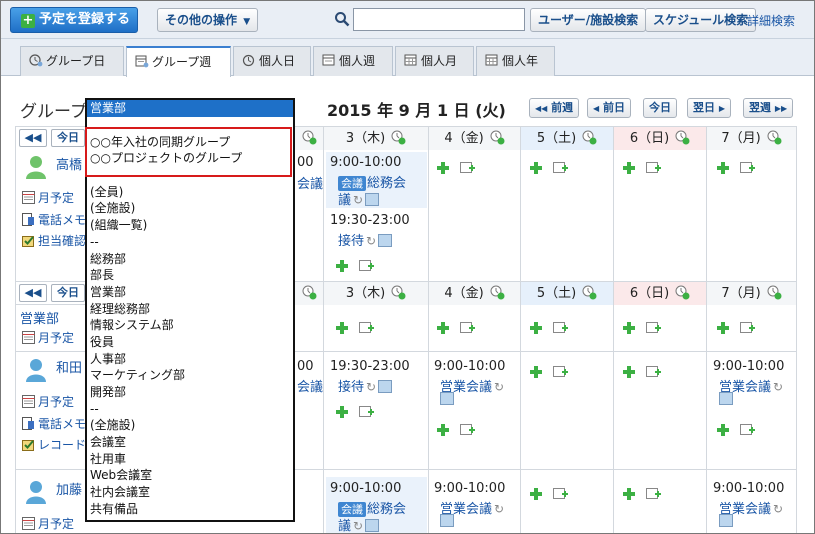 The width and height of the screenshot is (815, 534). I want to click on dropdown-option: 開発部, so click(190, 392).